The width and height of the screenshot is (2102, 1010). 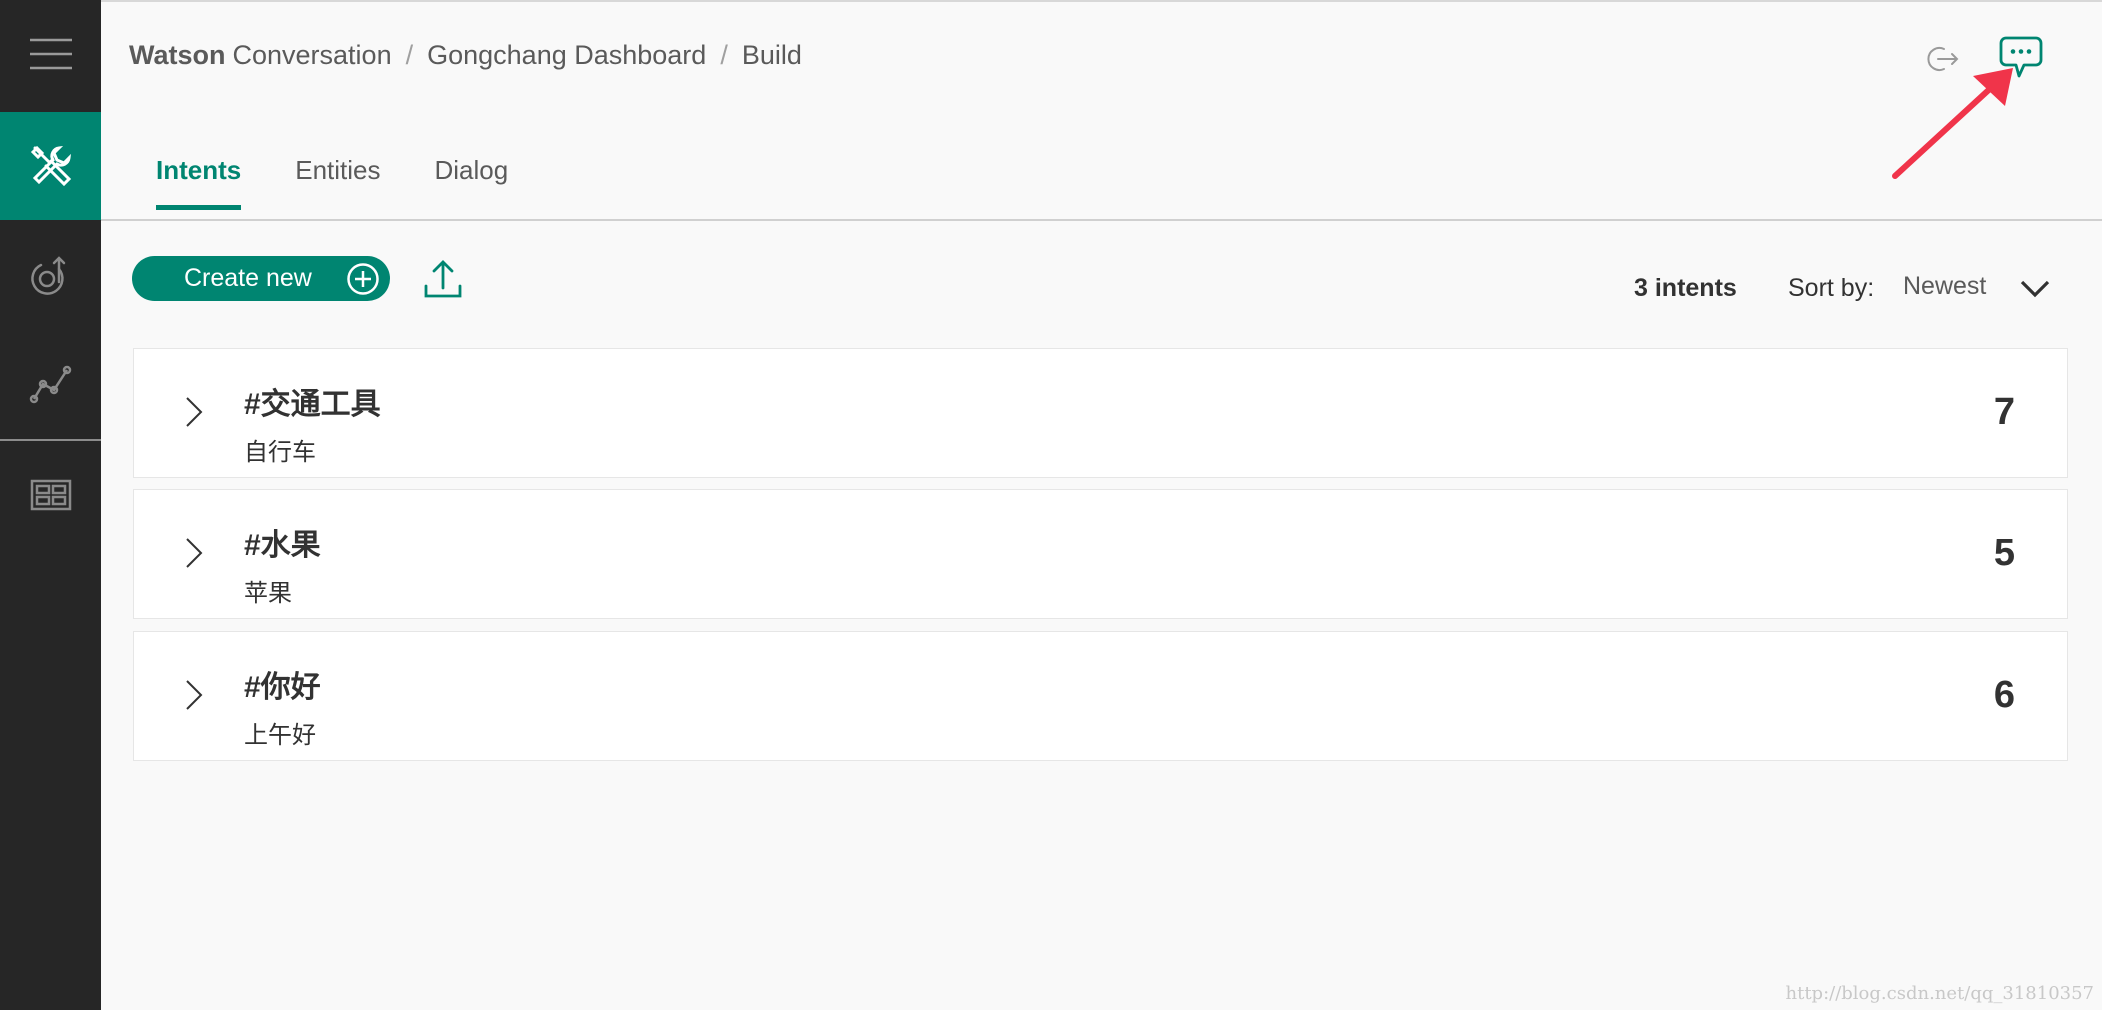 I want to click on menu-button, so click(x=50, y=54).